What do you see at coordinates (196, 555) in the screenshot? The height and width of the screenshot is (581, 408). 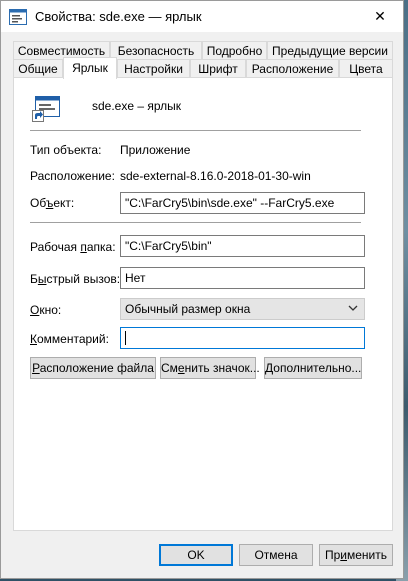 I see `ok-button: OK` at bounding box center [196, 555].